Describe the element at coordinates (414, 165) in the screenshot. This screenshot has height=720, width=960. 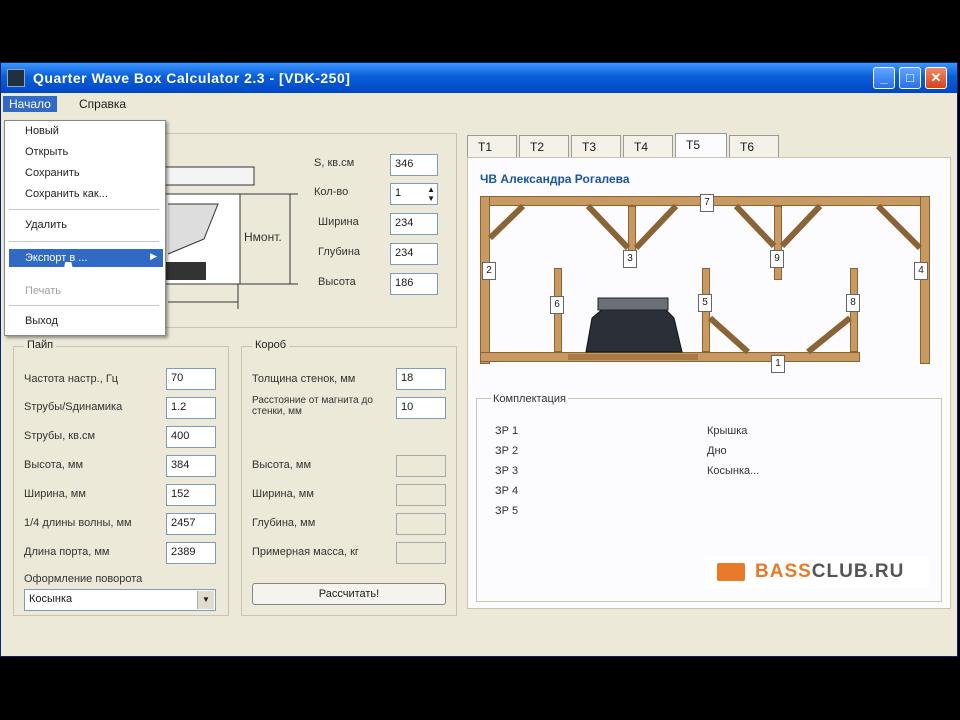
I see `s-field: 346` at that location.